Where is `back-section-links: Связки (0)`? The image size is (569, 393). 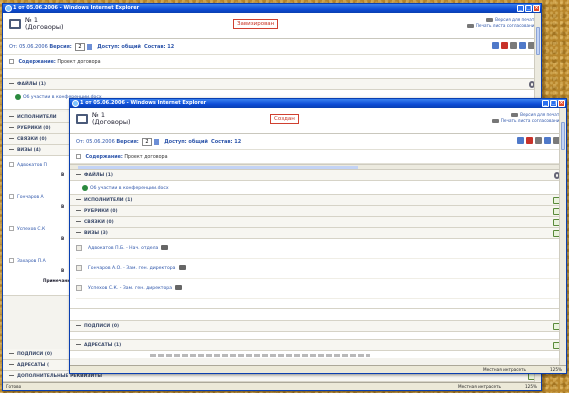
back-section-links: Связки (0) is located at coordinates (36, 139).